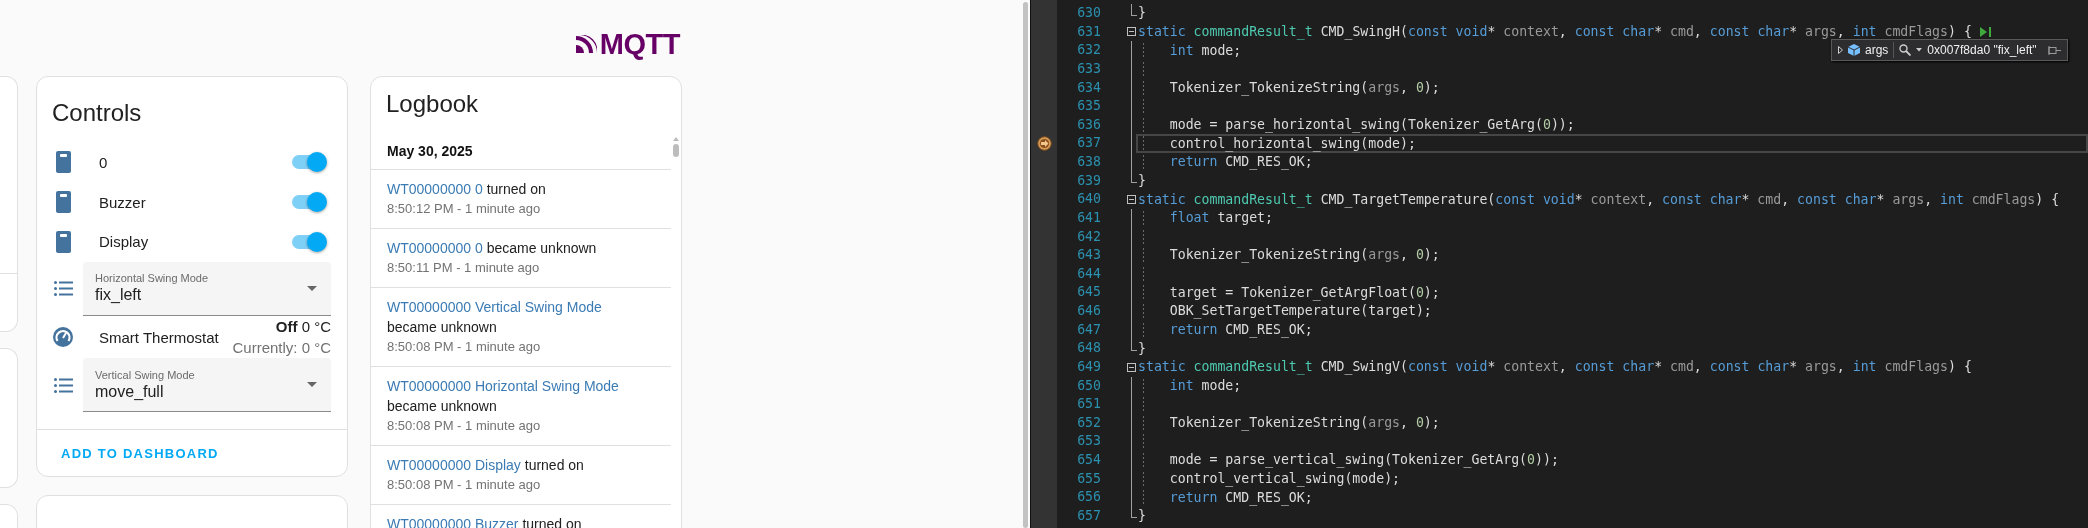 The image size is (2088, 528). Describe the element at coordinates (1088, 515) in the screenshot. I see `line-number: 657` at that location.